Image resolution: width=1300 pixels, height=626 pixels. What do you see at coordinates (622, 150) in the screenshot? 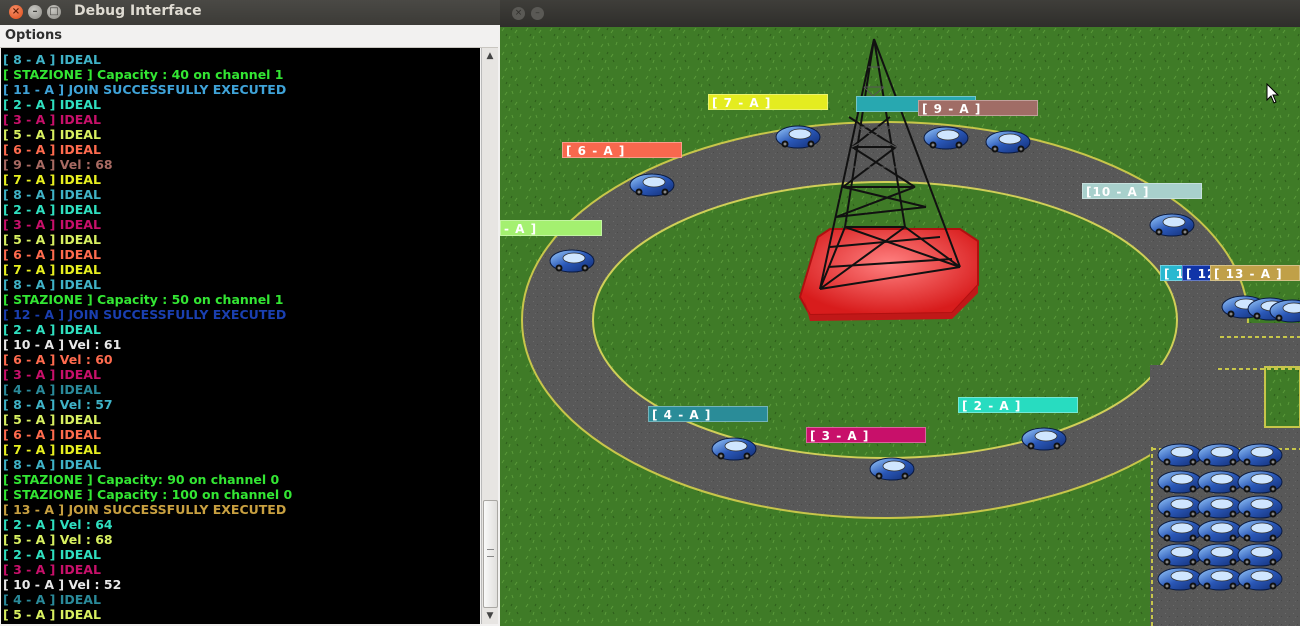
I see `car-tag-6: [ 6 - A ]` at bounding box center [622, 150].